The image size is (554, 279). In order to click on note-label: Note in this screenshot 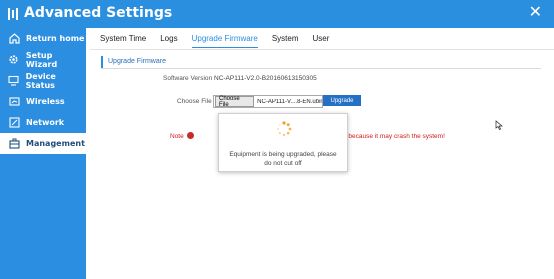, I will do `click(177, 136)`.